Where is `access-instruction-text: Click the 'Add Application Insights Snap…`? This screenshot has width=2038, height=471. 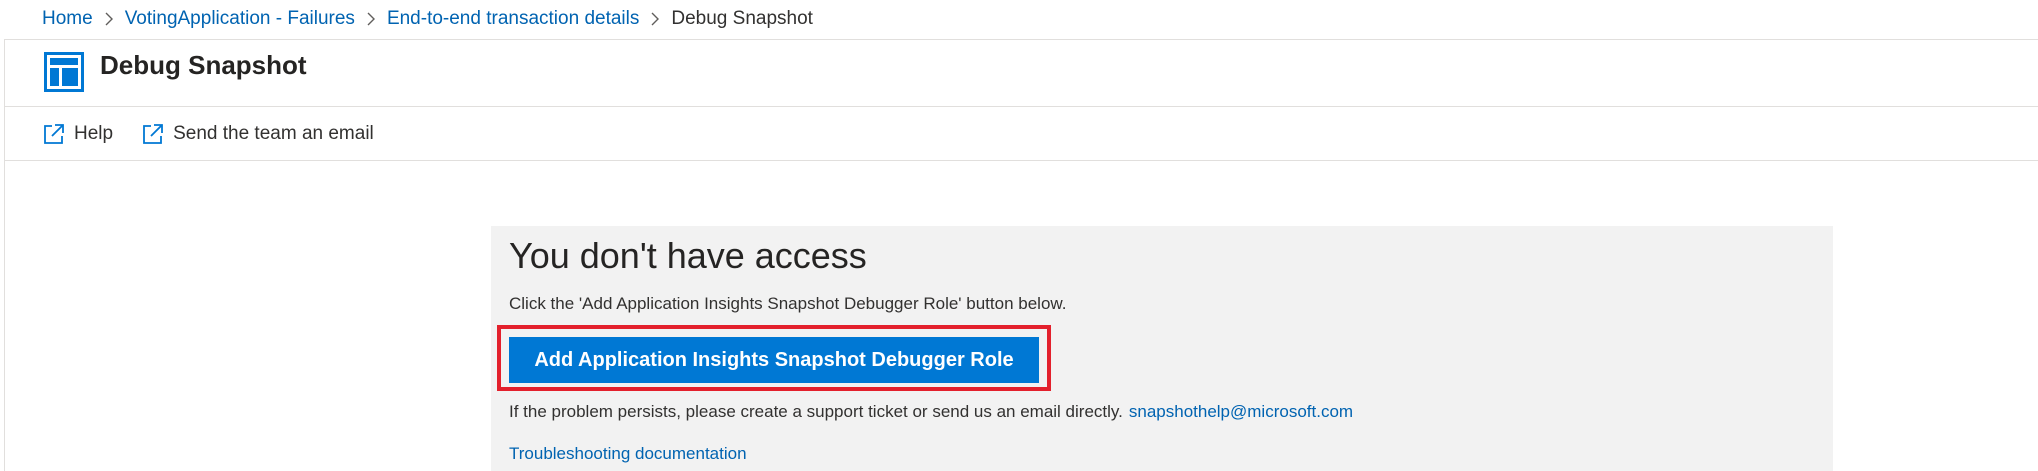 access-instruction-text: Click the 'Add Application Insights Snap… is located at coordinates (788, 303).